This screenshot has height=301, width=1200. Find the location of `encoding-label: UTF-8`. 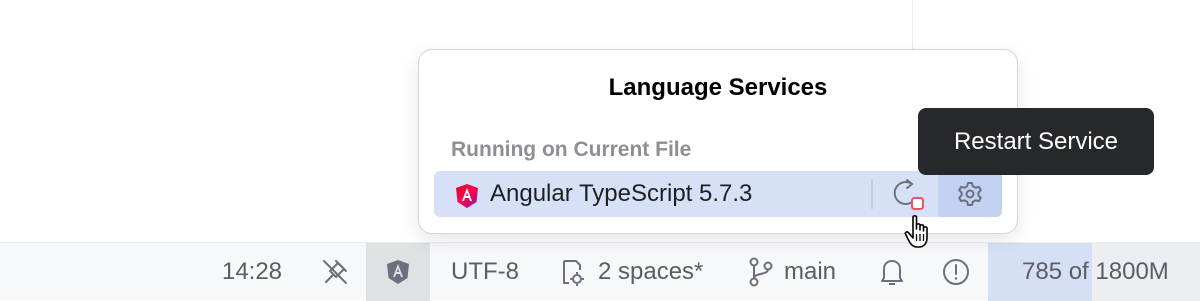

encoding-label: UTF-8 is located at coordinates (485, 271).